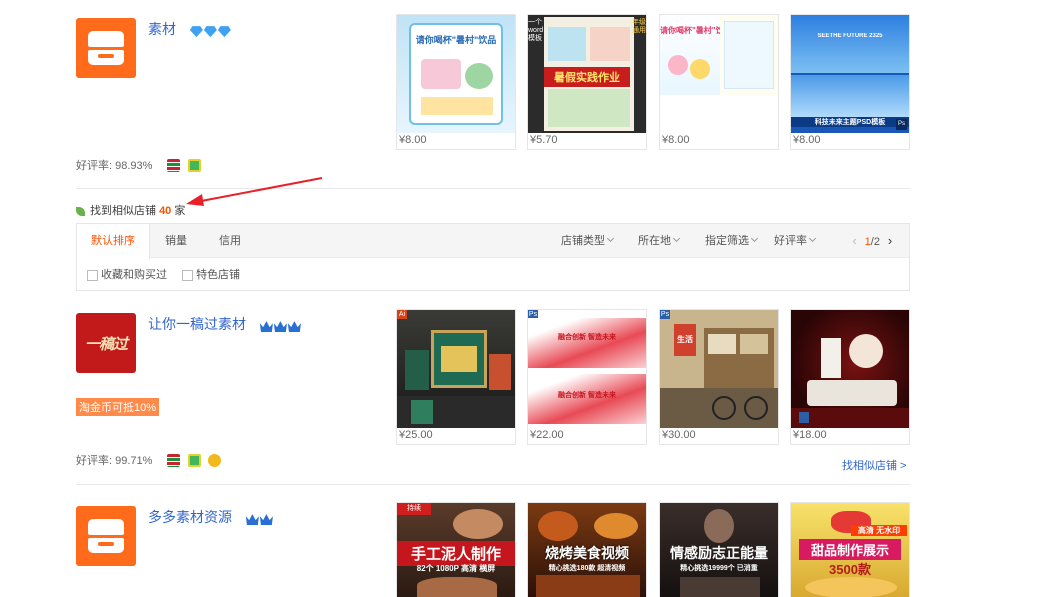 This screenshot has height=597, width=1050. I want to click on product-thumb: ¥18.00, so click(850, 377).